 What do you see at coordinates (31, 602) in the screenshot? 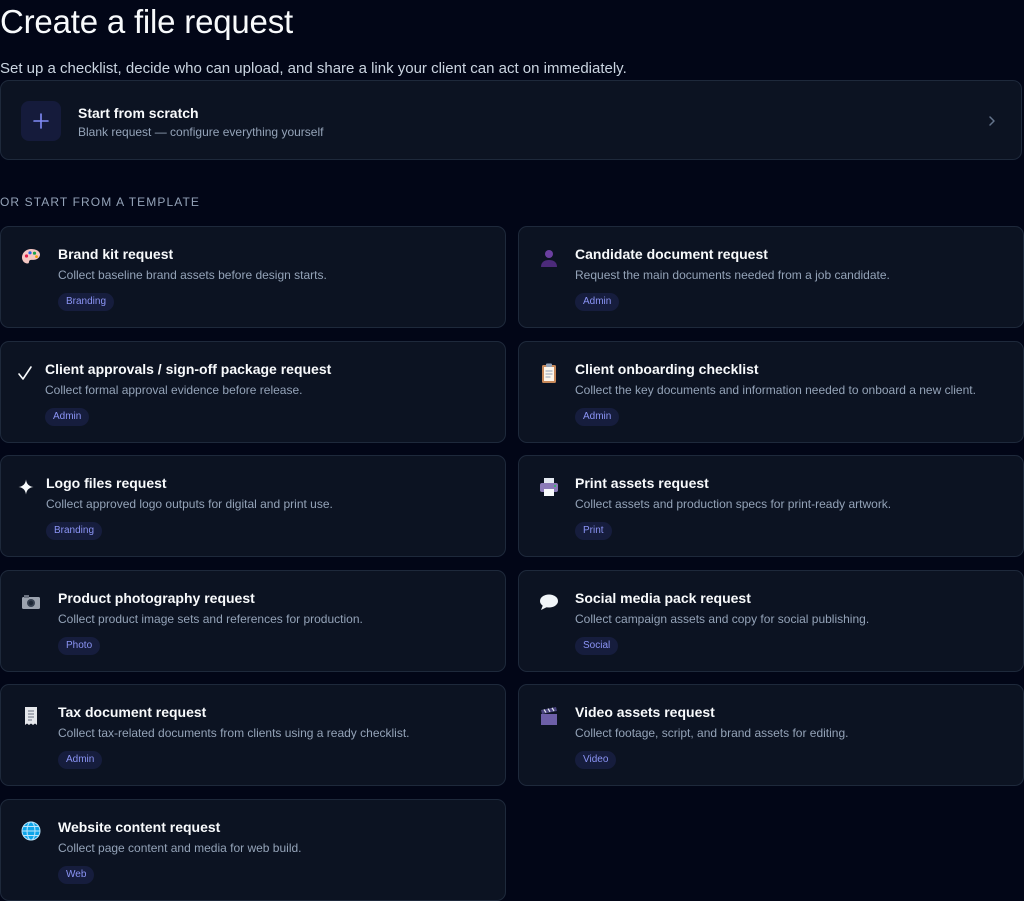
I see `camera-icon` at bounding box center [31, 602].